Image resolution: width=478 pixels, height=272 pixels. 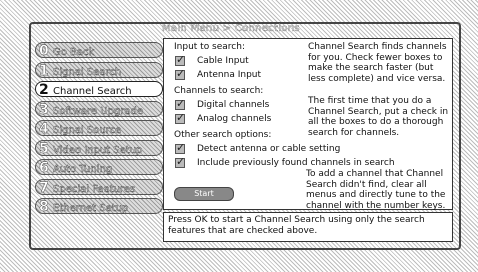 I want to click on menu-item-number: 1, so click(x=44, y=70).